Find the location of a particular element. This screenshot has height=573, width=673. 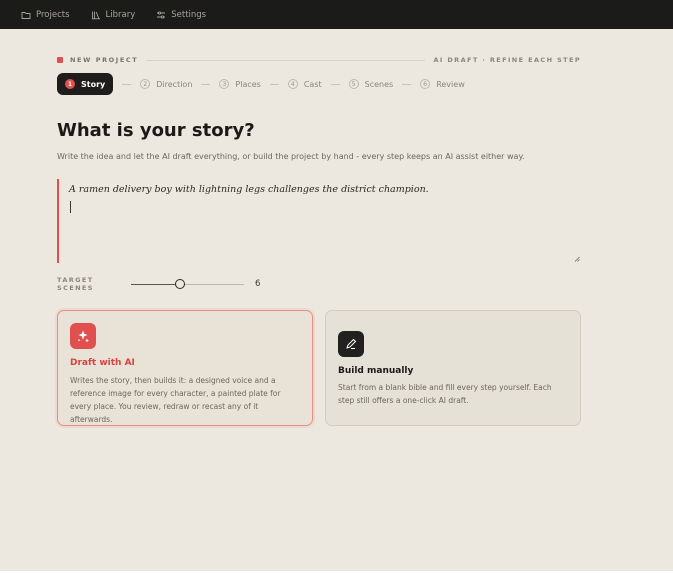

nav-projects: Projects is located at coordinates (45, 15).